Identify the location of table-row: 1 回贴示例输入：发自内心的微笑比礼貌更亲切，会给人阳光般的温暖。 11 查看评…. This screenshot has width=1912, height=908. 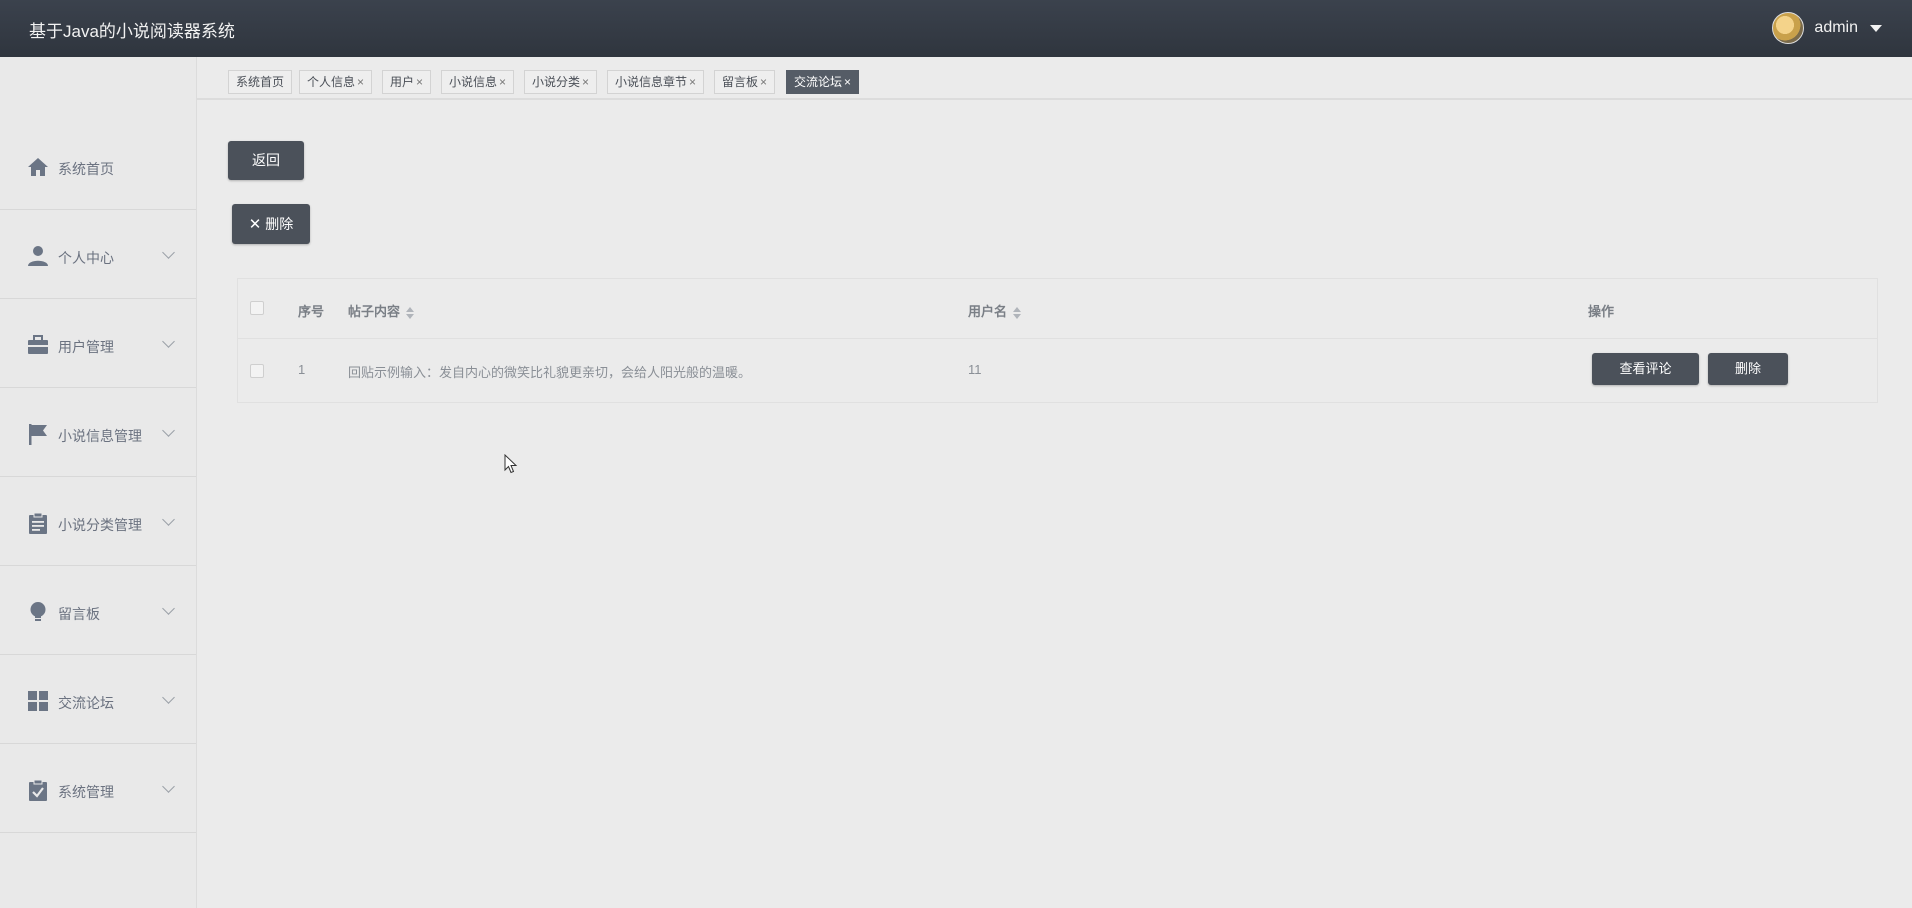
(1057, 371).